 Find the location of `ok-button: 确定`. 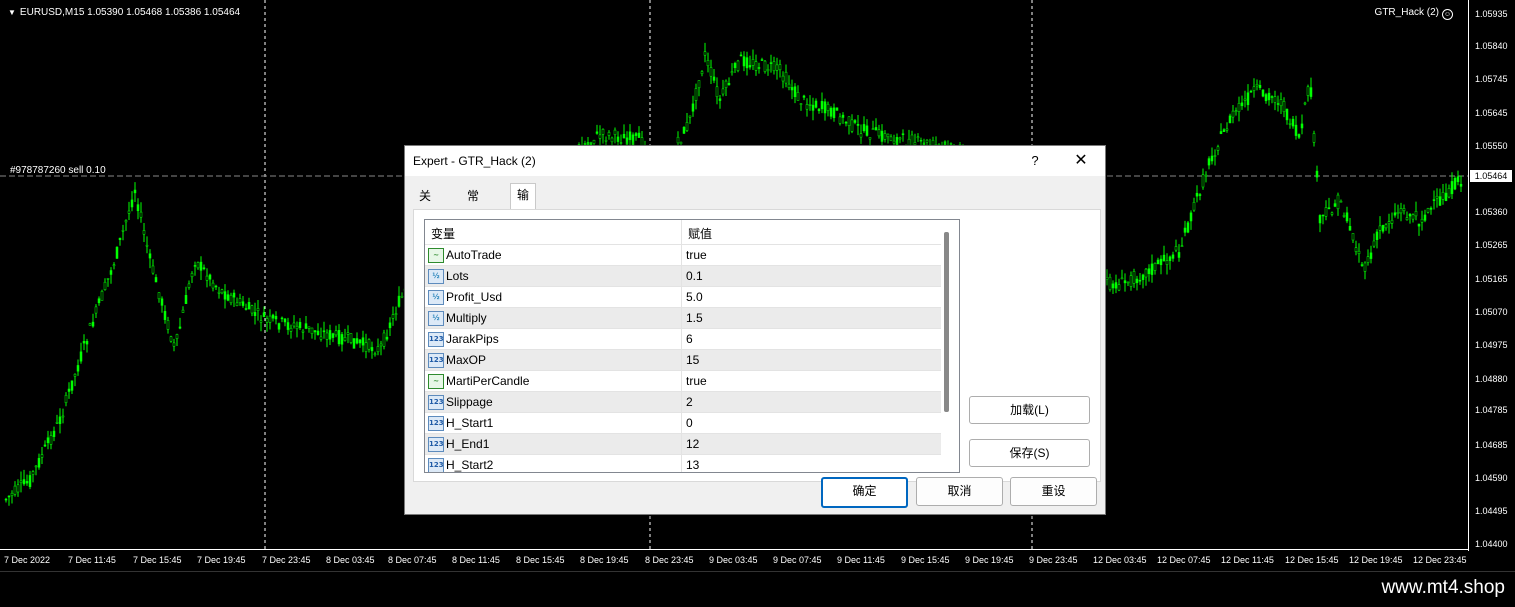

ok-button: 确定 is located at coordinates (864, 492).